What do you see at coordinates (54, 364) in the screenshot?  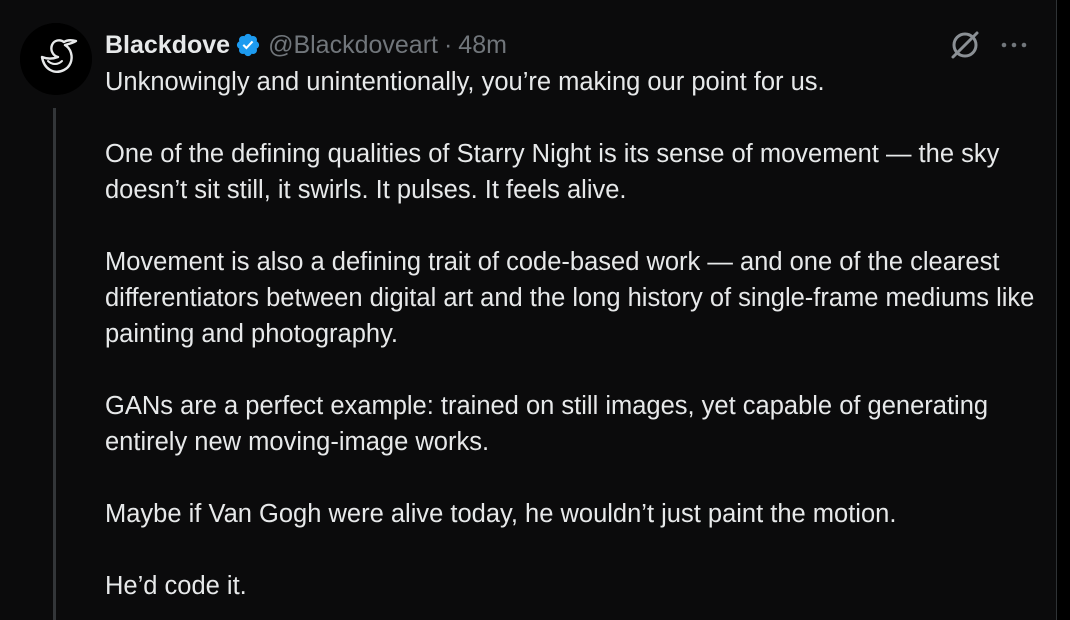 I see `thread-line` at bounding box center [54, 364].